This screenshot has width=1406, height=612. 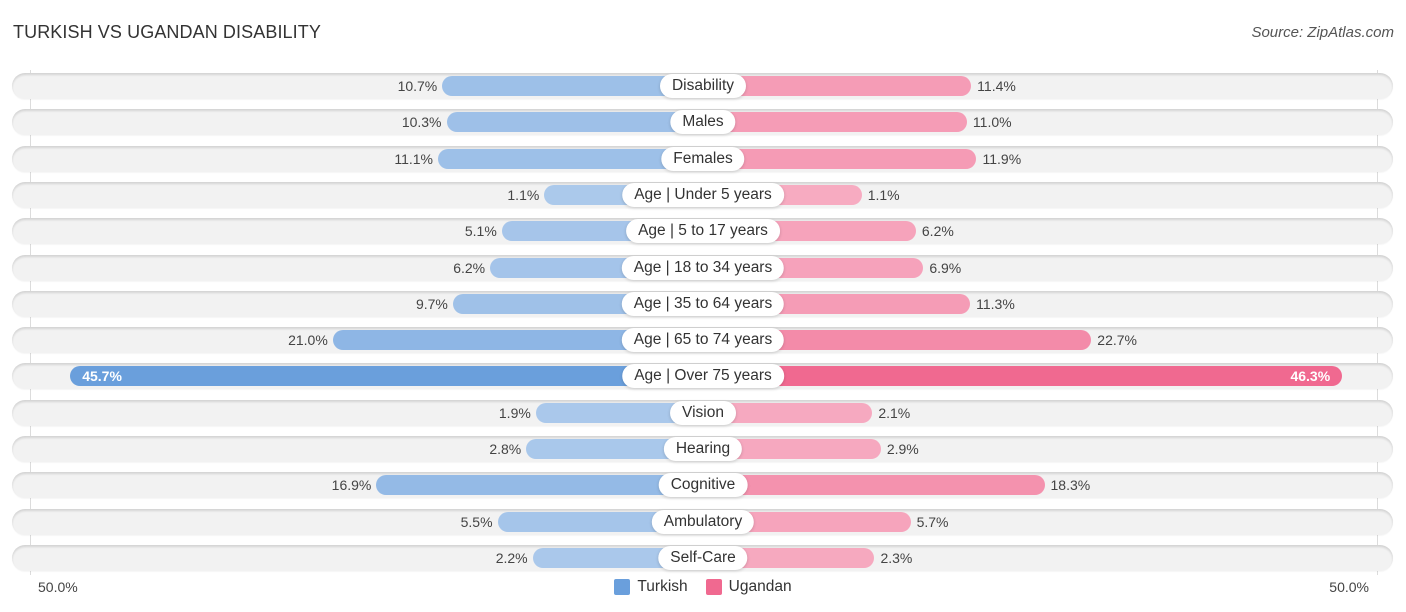 What do you see at coordinates (760, 586) in the screenshot?
I see `legend-label-ugandan: Ugandan` at bounding box center [760, 586].